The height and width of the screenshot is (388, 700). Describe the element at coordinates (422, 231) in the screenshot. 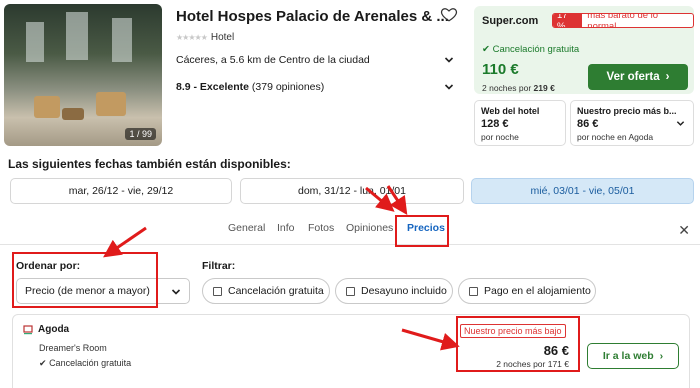

I see `annotation-box-prices-tab` at that location.